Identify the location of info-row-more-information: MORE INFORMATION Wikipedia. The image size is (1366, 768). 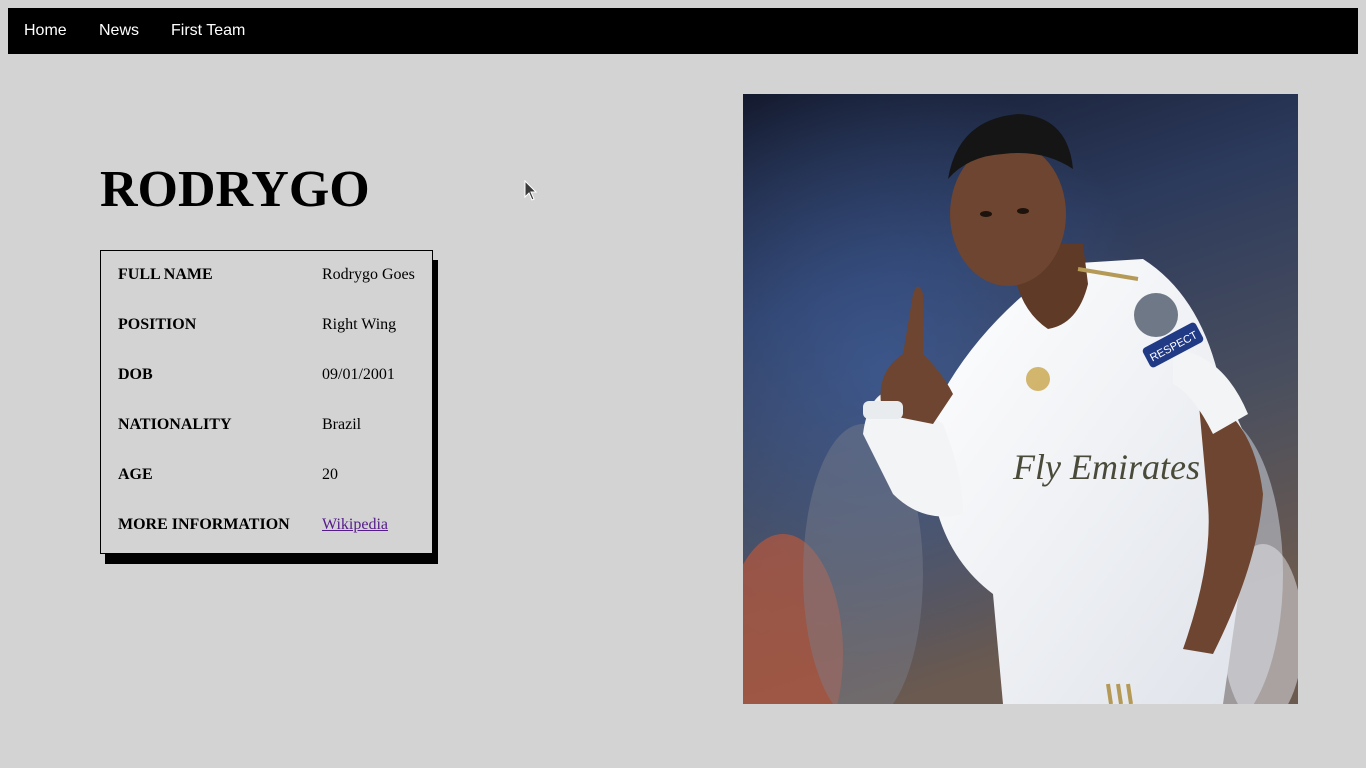
(266, 526).